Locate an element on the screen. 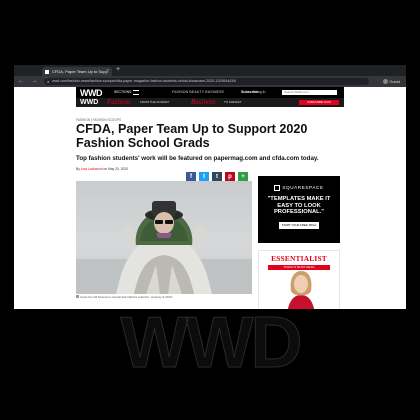 This screenshot has width=420, height=420. essentialist-title: ESSENTIALIST is located at coordinates (299, 258).